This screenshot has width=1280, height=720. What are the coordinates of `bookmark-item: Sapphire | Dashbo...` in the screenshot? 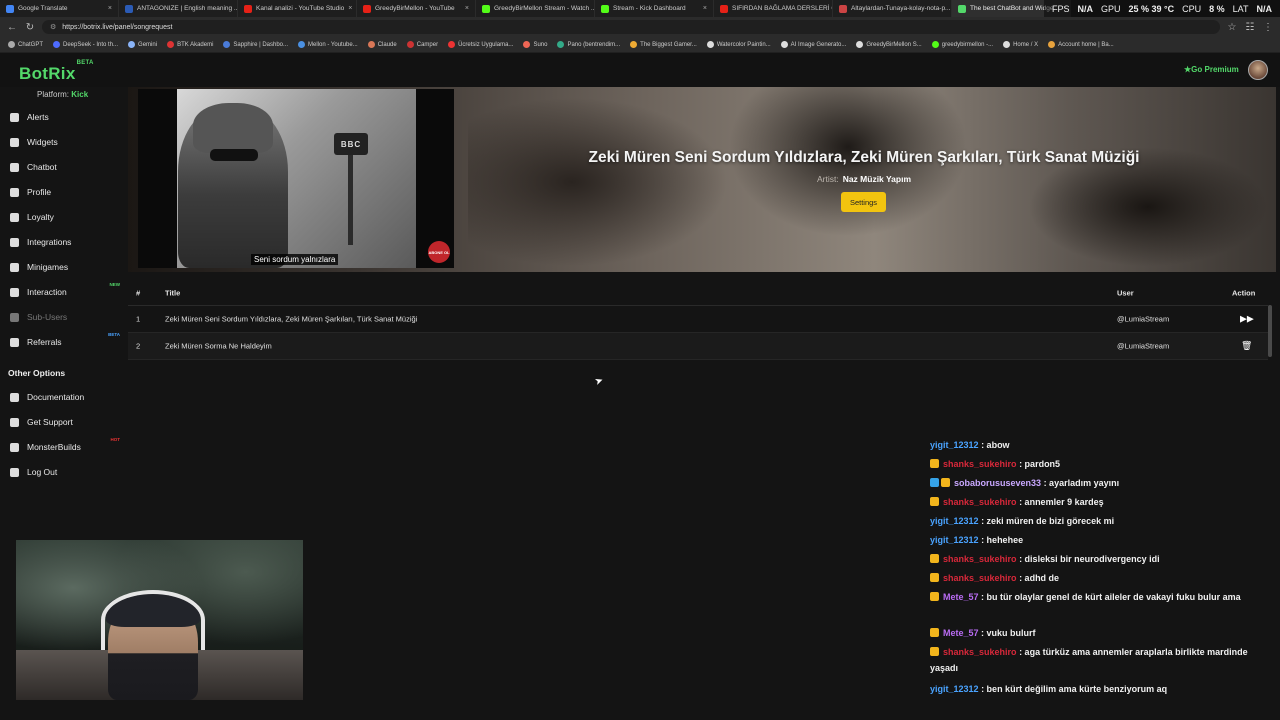 It's located at (255, 44).